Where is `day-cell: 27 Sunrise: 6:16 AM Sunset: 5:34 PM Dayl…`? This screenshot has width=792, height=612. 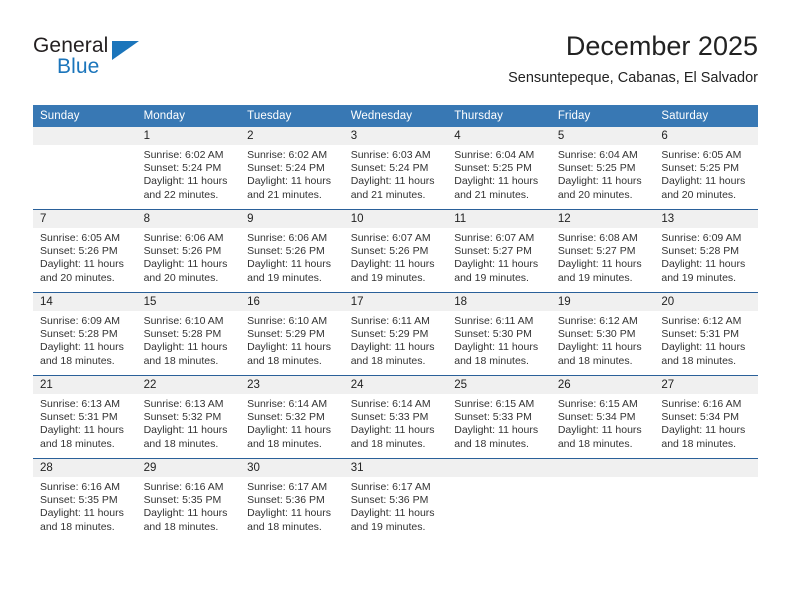 day-cell: 27 Sunrise: 6:16 AM Sunset: 5:34 PM Dayl… is located at coordinates (706, 417).